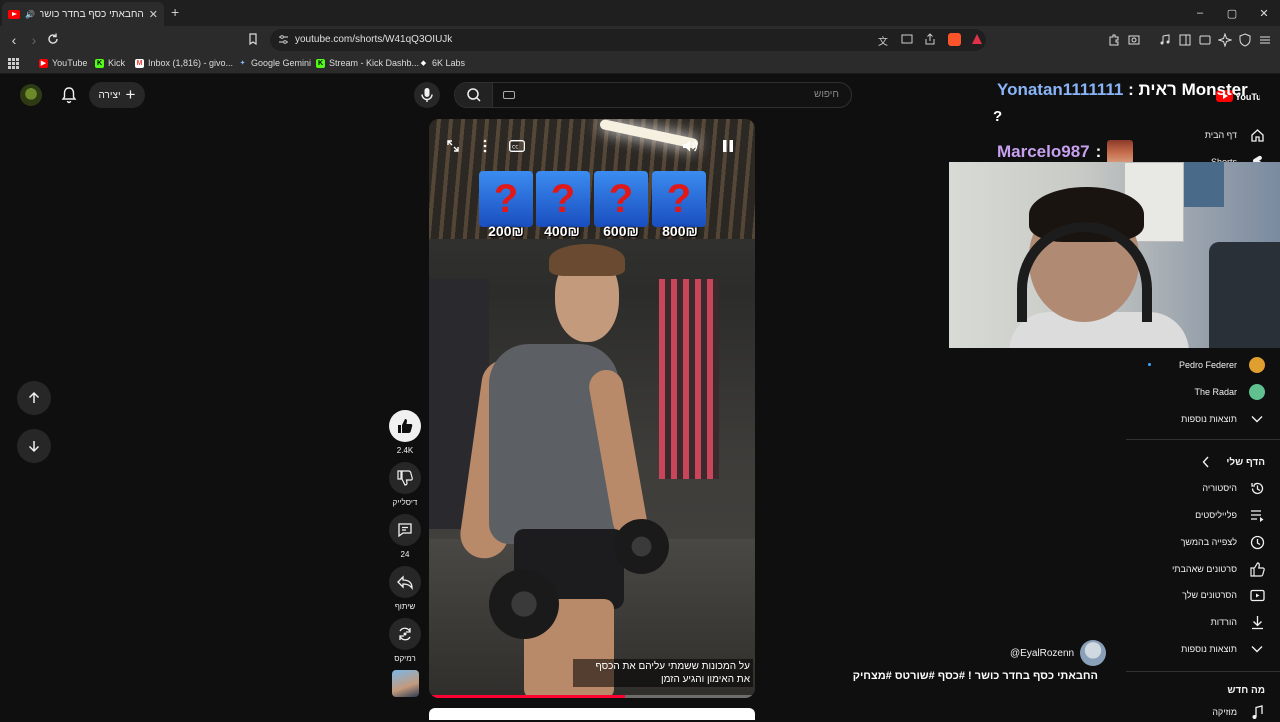 This screenshot has height=722, width=1280. What do you see at coordinates (54, 40) in the screenshot?
I see `reload-icon` at bounding box center [54, 40].